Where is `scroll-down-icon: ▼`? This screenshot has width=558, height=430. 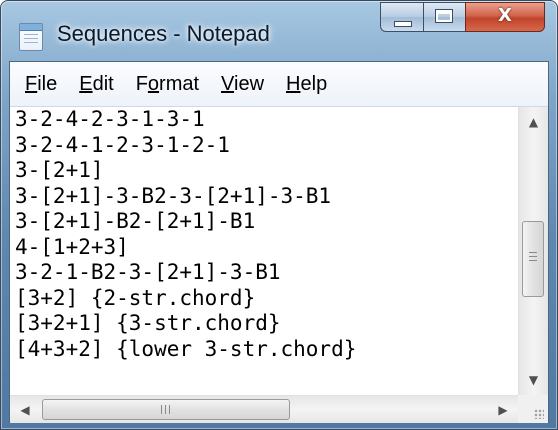
scroll-down-icon: ▼ is located at coordinates (533, 380).